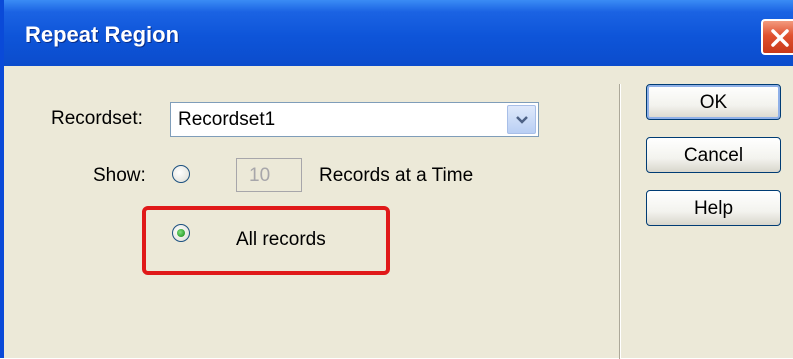 The width and height of the screenshot is (793, 359). I want to click on records-at-time-label: Records at a Time, so click(396, 175).